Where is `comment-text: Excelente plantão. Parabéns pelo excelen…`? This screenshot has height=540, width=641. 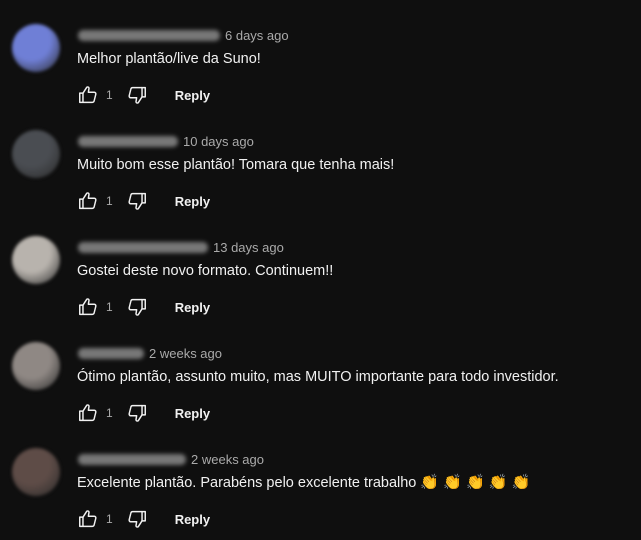
comment-text: Excelente plantão. Parabéns pelo excelen… is located at coordinates (303, 483).